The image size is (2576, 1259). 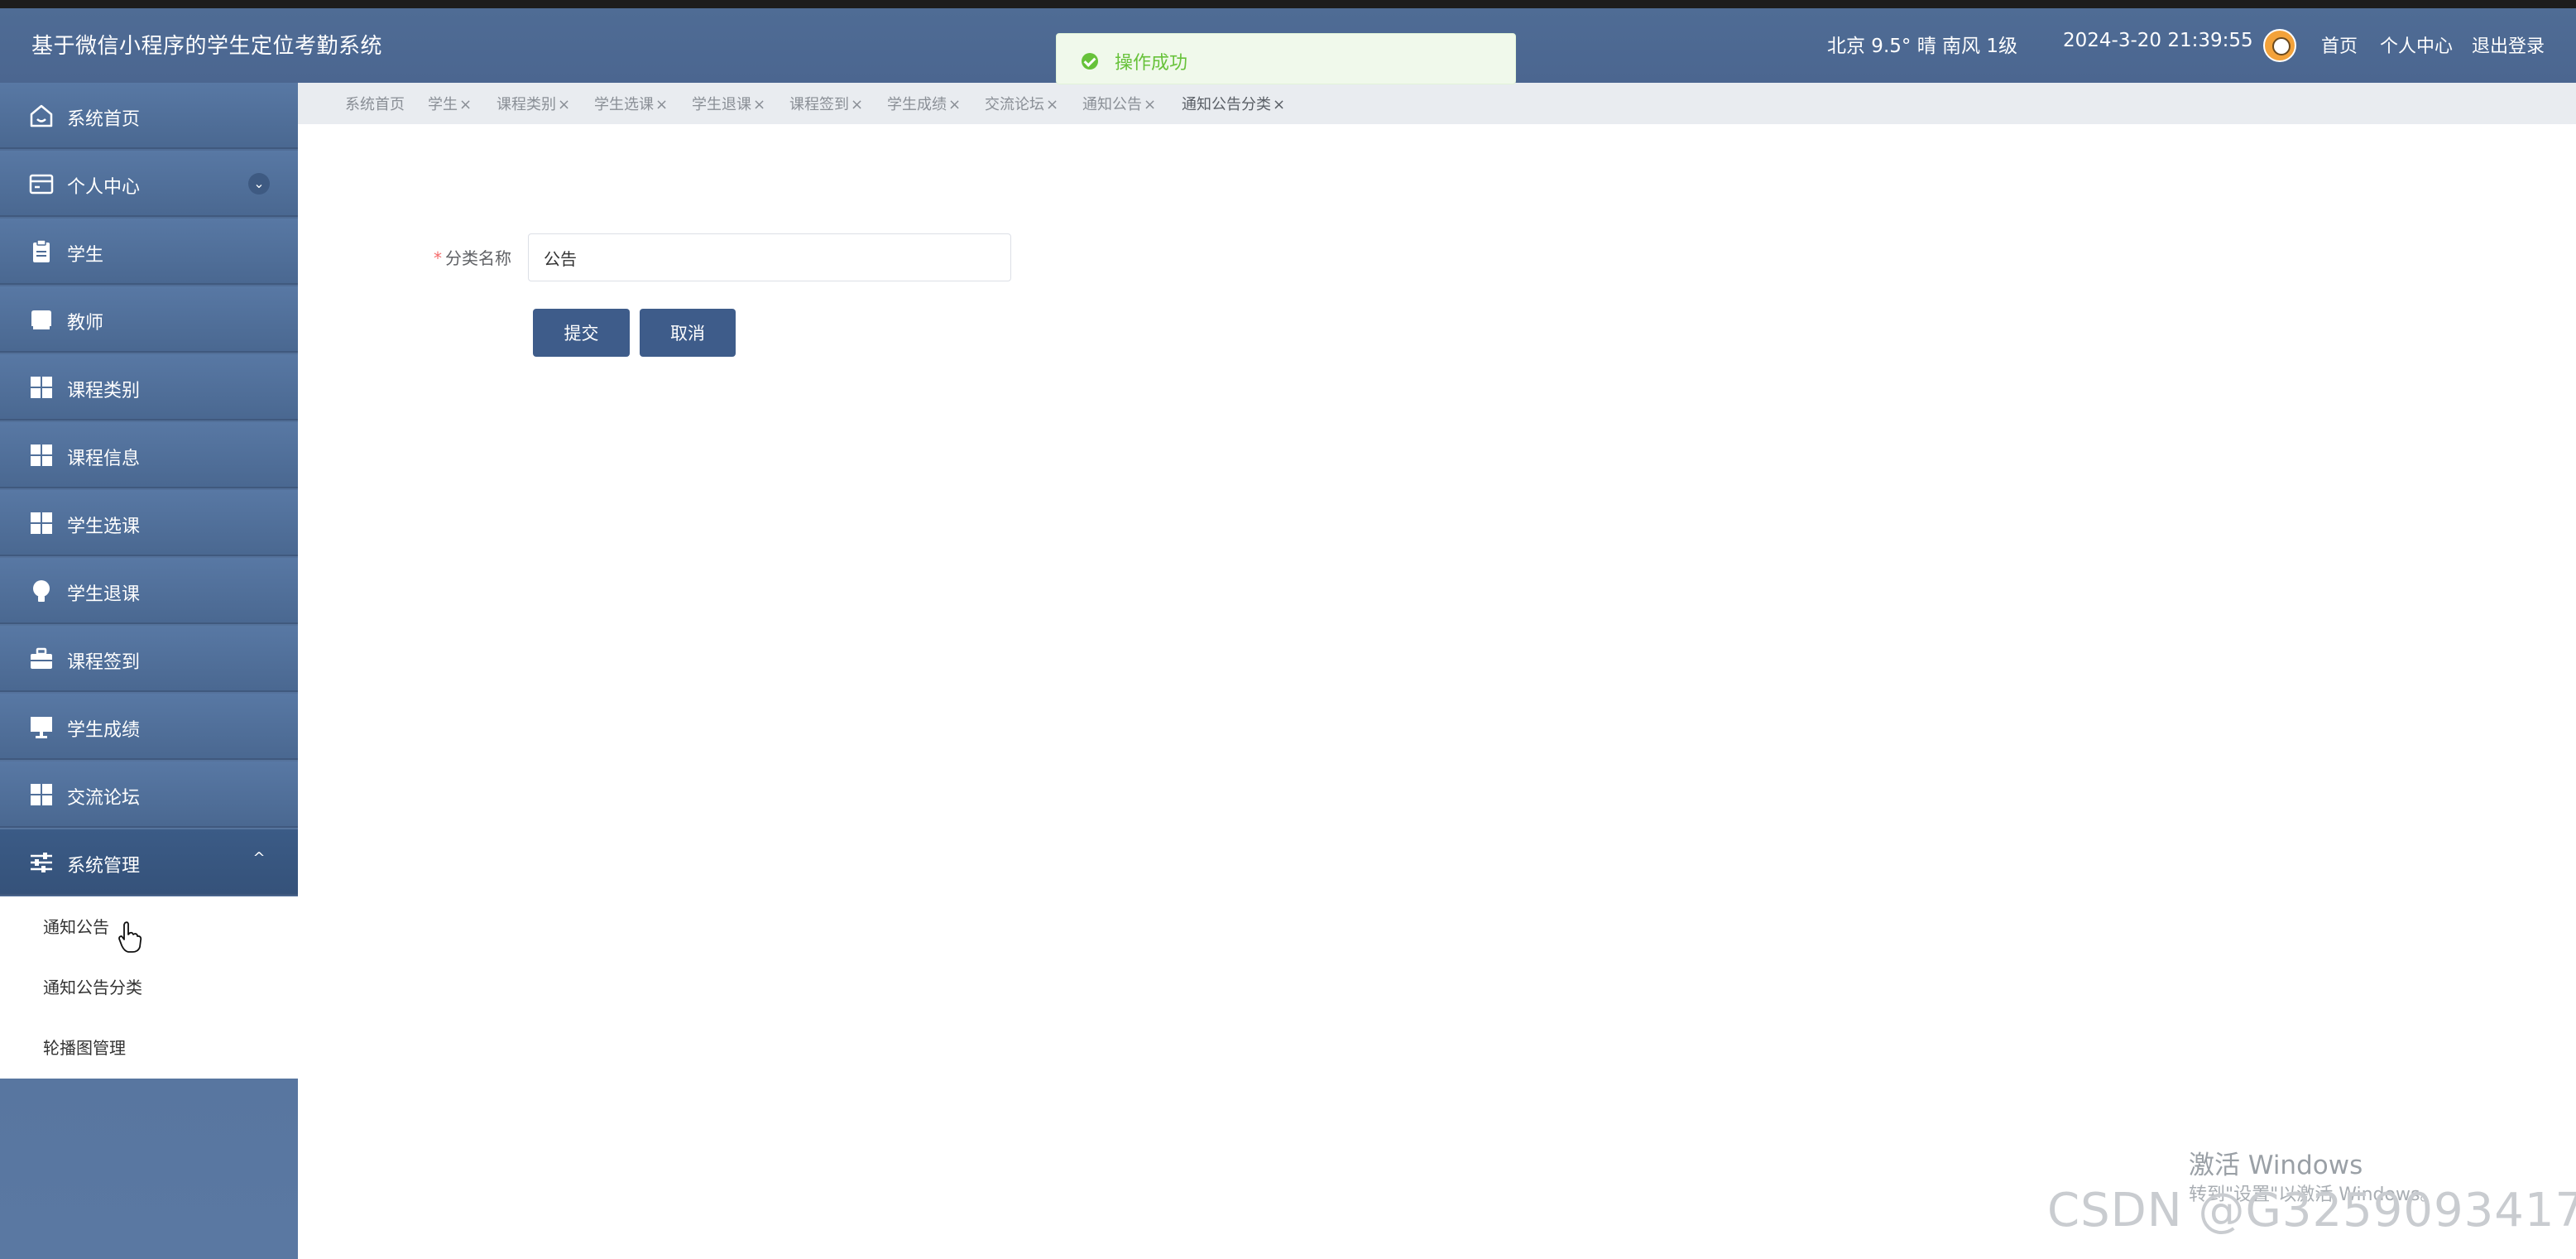 What do you see at coordinates (259, 858) in the screenshot?
I see `chevron-up-icon: ^` at bounding box center [259, 858].